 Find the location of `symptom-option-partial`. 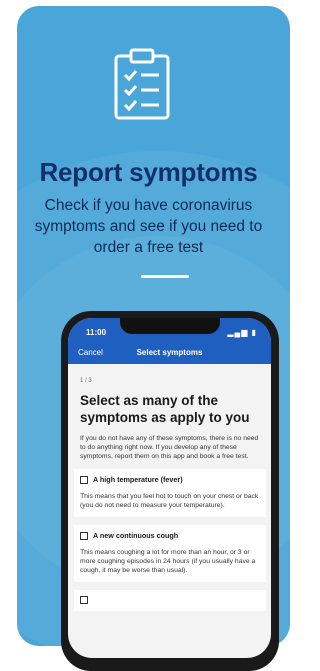

symptom-option-partial is located at coordinates (170, 600).